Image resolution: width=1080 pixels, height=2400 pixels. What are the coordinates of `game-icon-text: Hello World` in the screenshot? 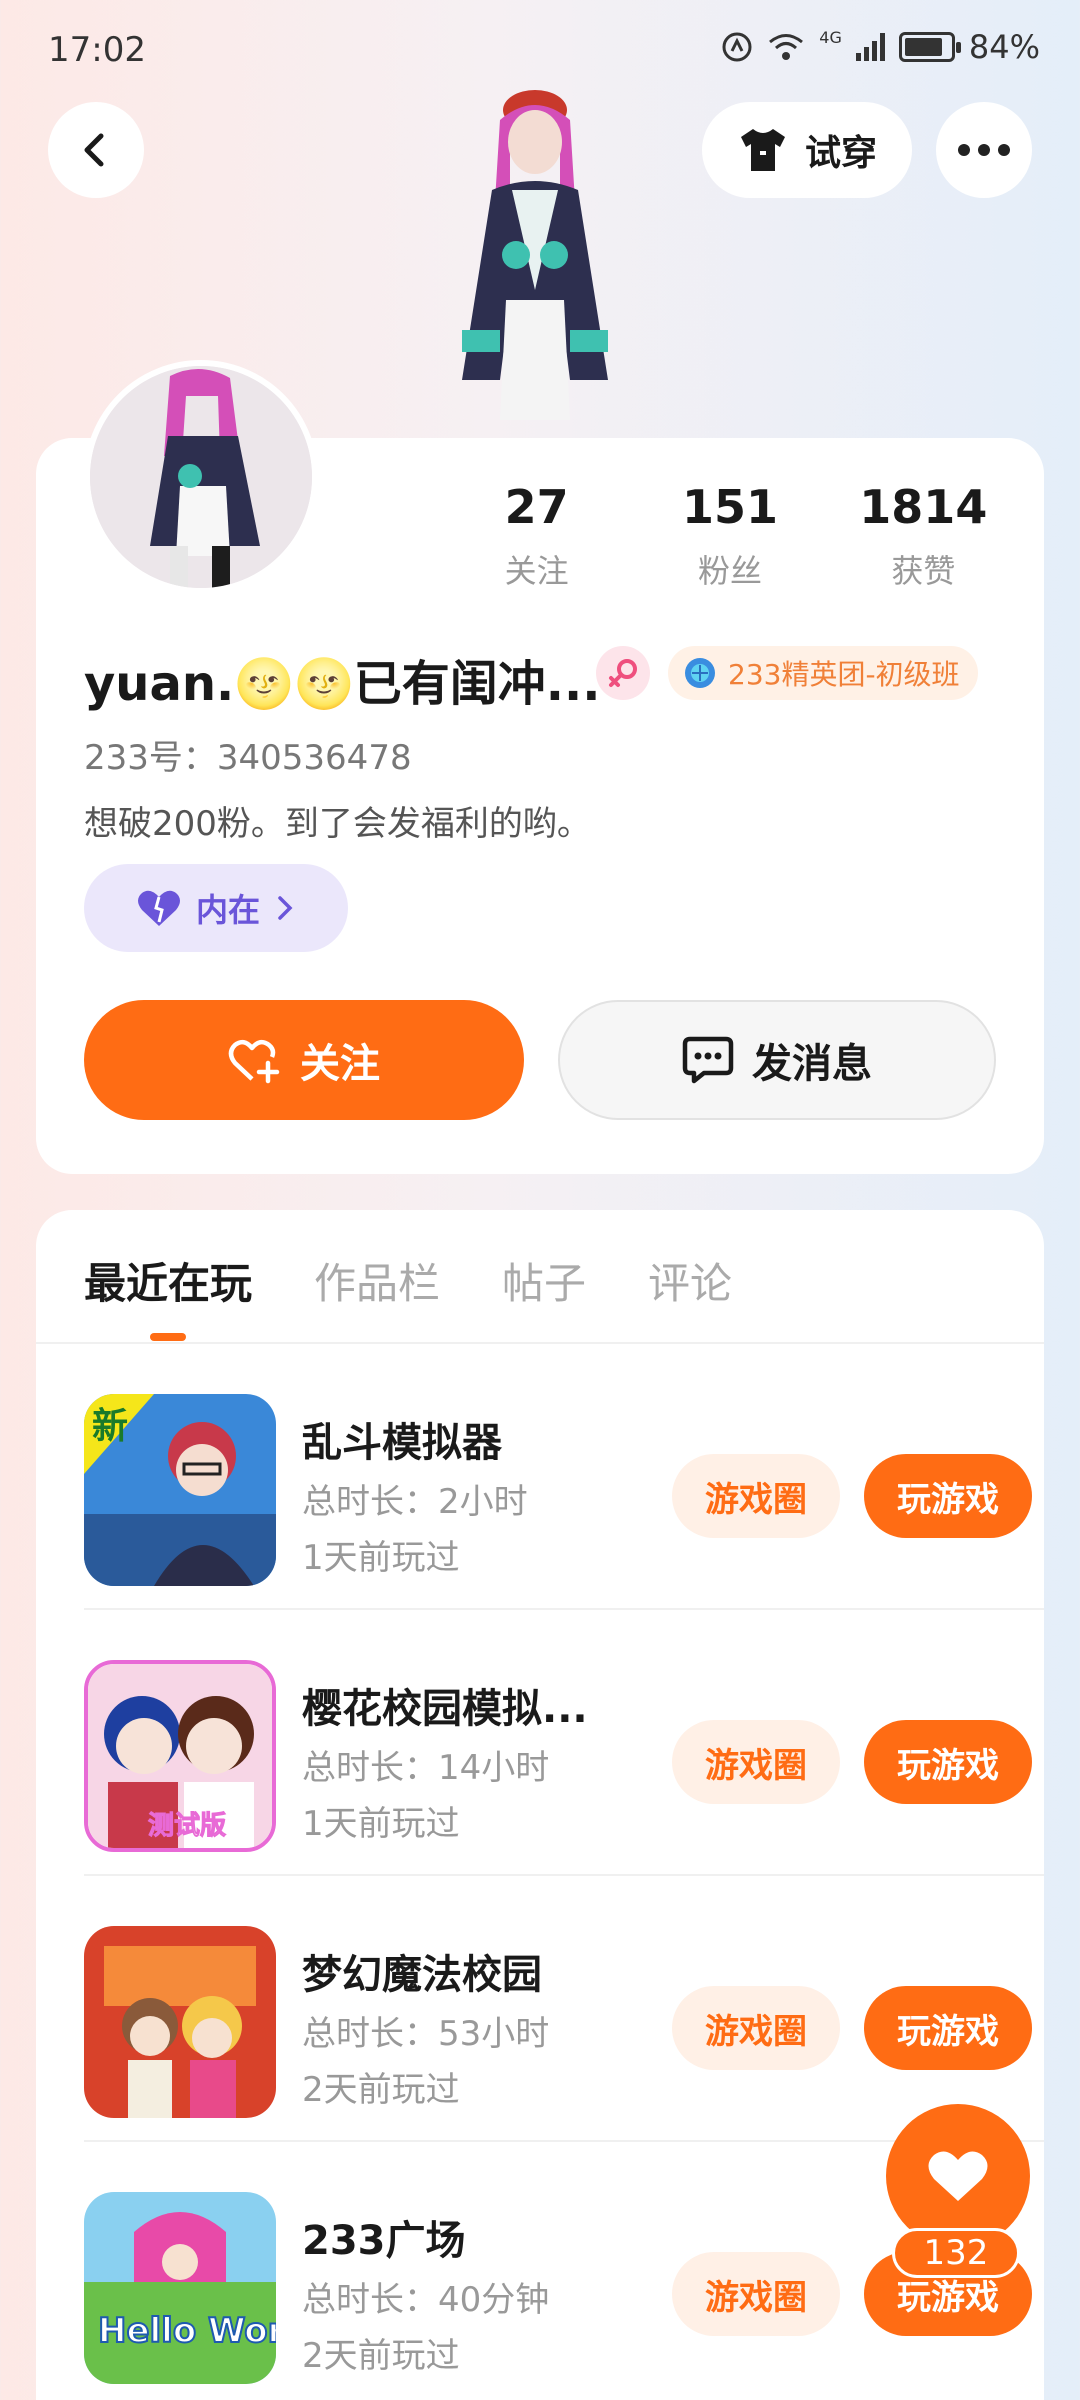 It's located at (187, 2331).